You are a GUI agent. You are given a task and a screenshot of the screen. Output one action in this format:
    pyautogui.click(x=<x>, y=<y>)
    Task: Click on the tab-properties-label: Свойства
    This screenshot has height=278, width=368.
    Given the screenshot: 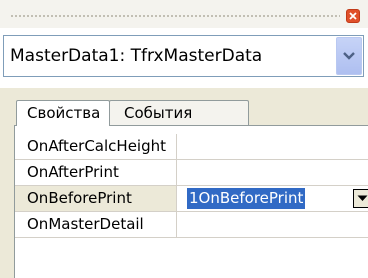 What is the action you would take?
    pyautogui.click(x=64, y=113)
    